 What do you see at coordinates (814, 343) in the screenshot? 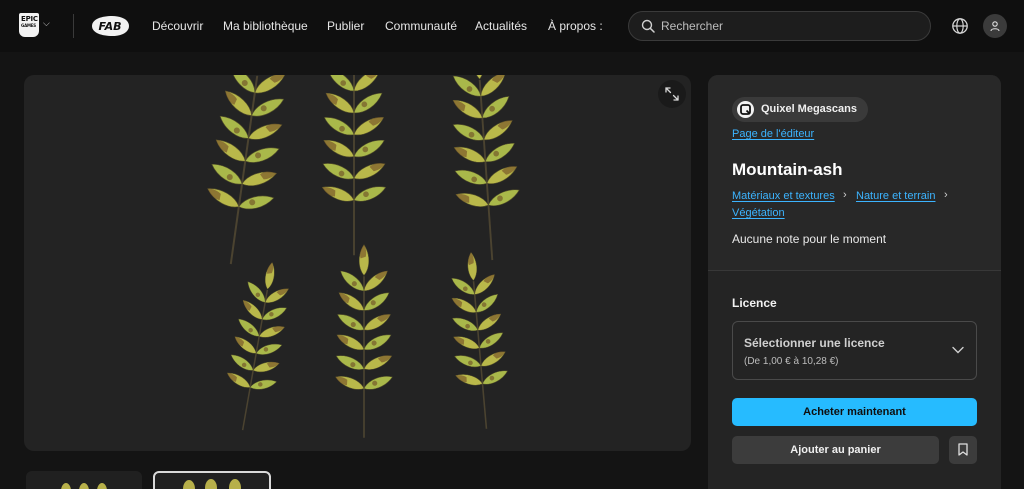
I see `licence-select-title: Sélectionner une licence` at bounding box center [814, 343].